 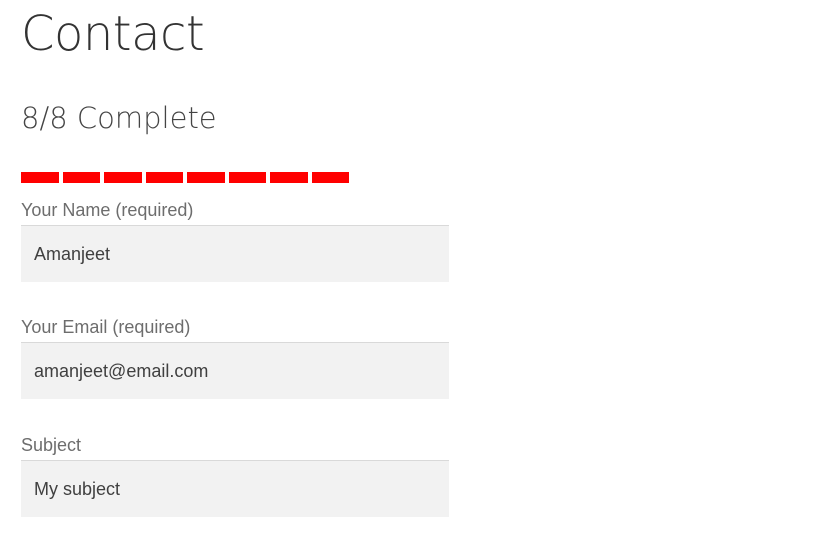 I want to click on progress-bar, so click(x=185, y=177).